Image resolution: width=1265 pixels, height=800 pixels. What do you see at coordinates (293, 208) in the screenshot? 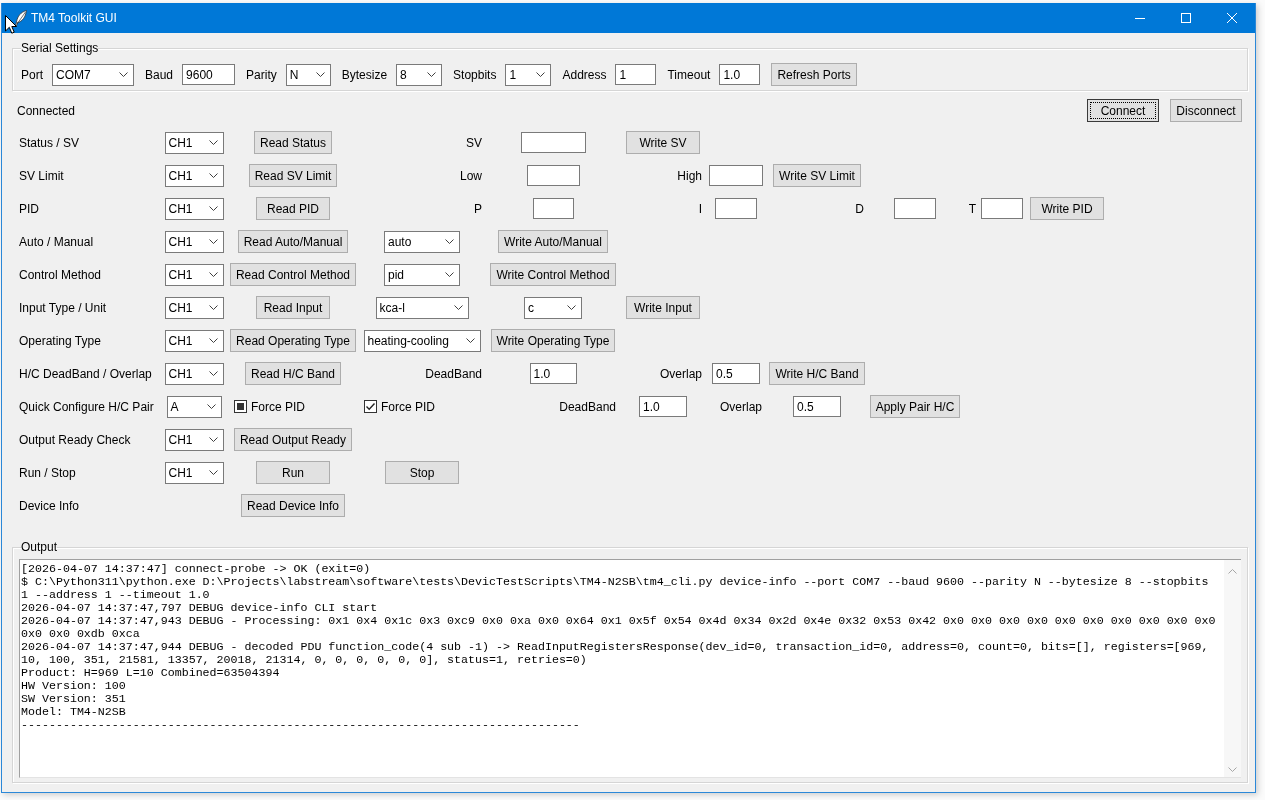
I see `action-button: Read PID` at bounding box center [293, 208].